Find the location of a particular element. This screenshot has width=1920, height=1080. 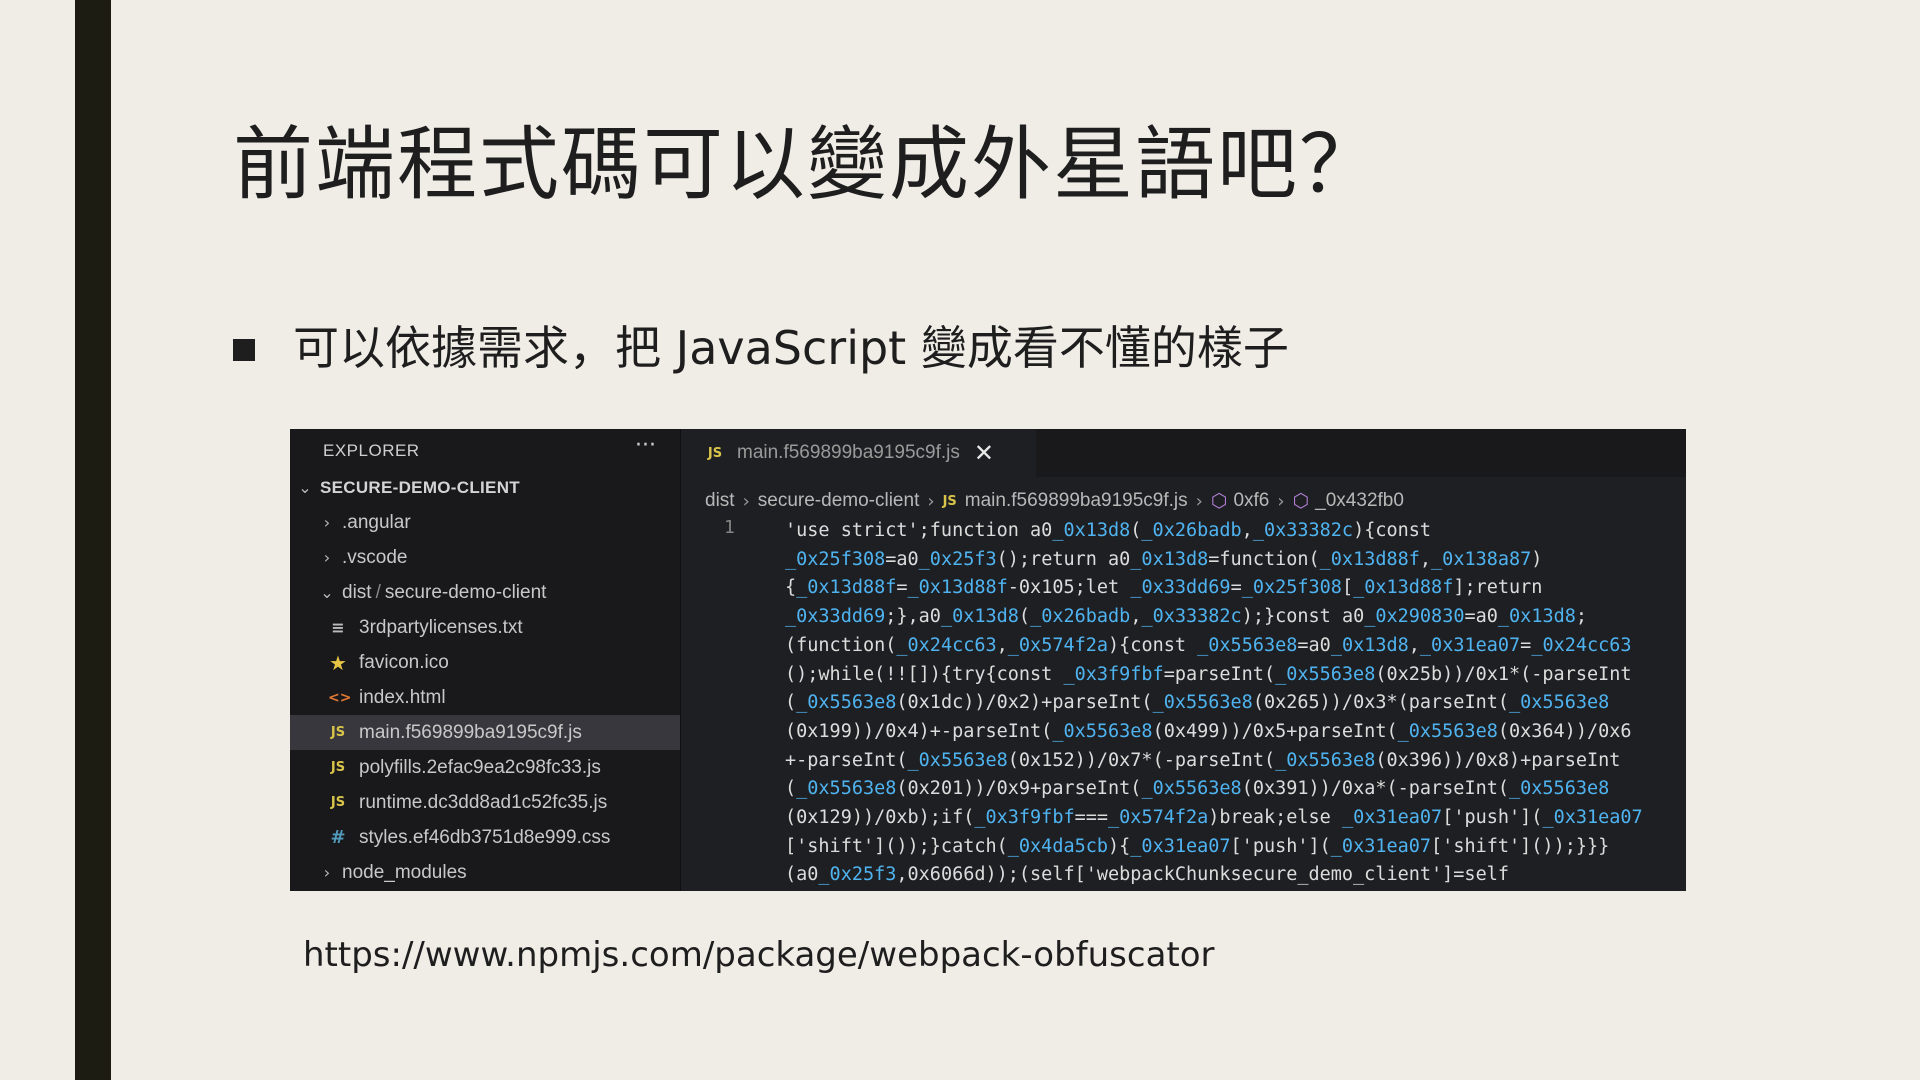

html-icon: <> is located at coordinates (340, 697).